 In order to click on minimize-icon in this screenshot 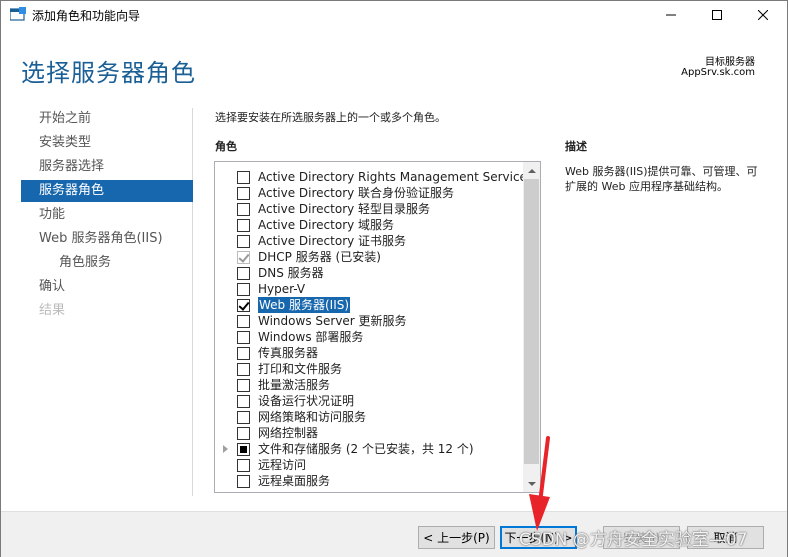, I will do `click(671, 15)`.